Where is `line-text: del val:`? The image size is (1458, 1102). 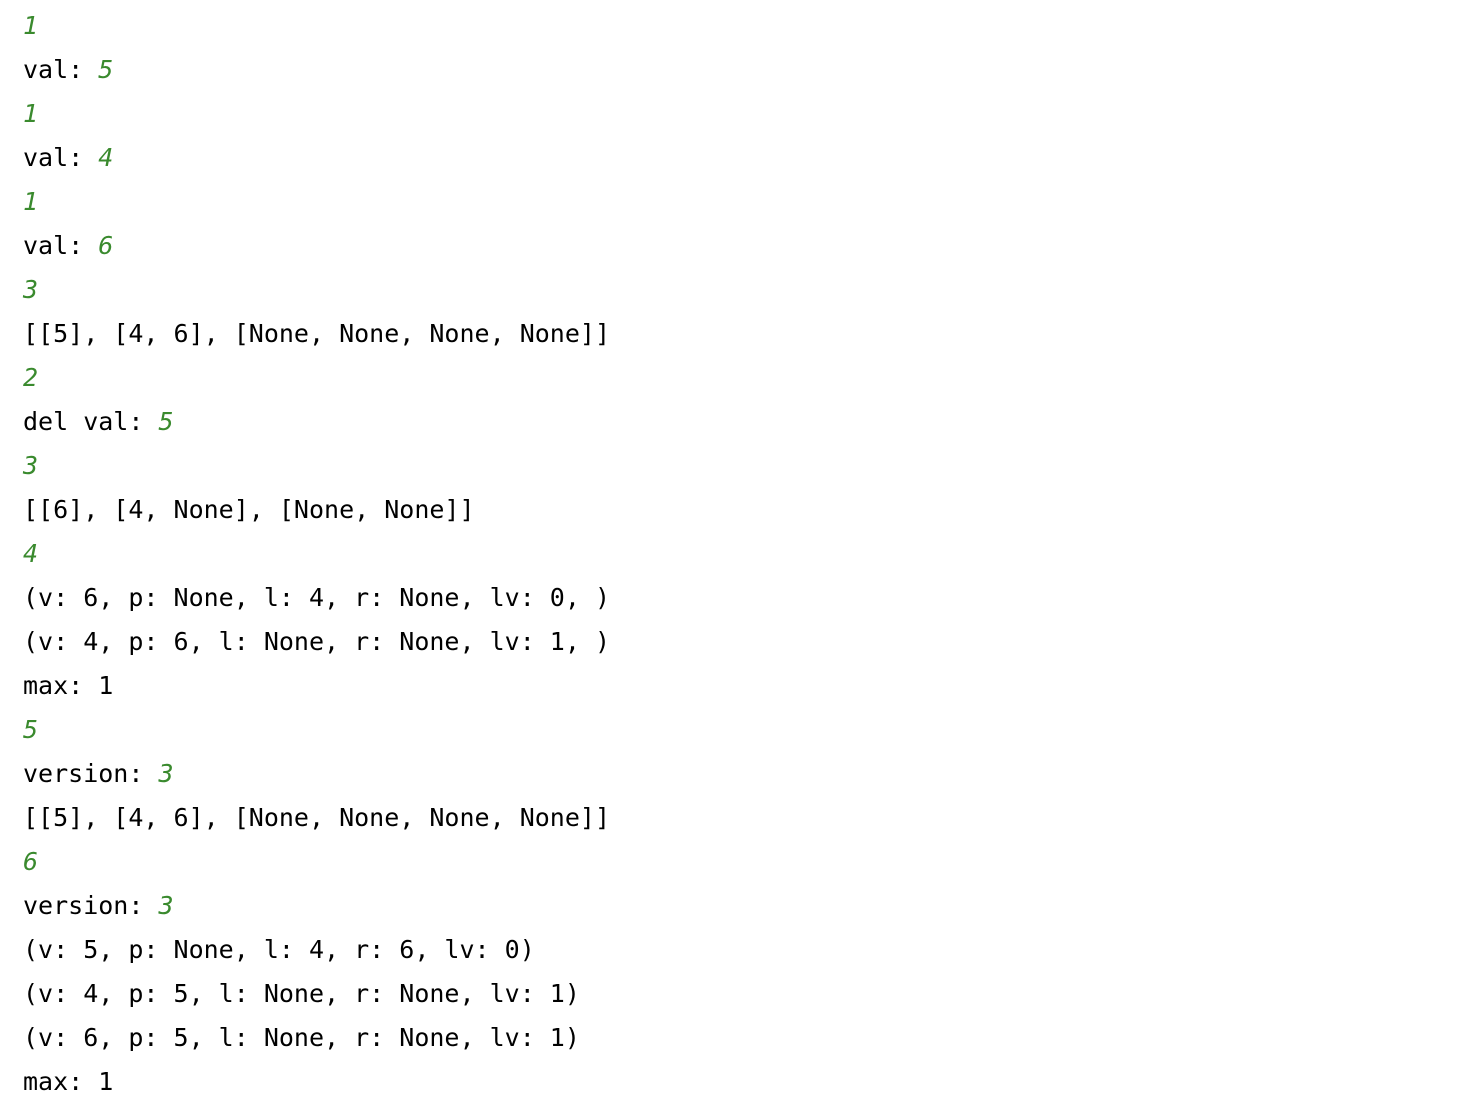 line-text: del val: is located at coordinates (91, 421).